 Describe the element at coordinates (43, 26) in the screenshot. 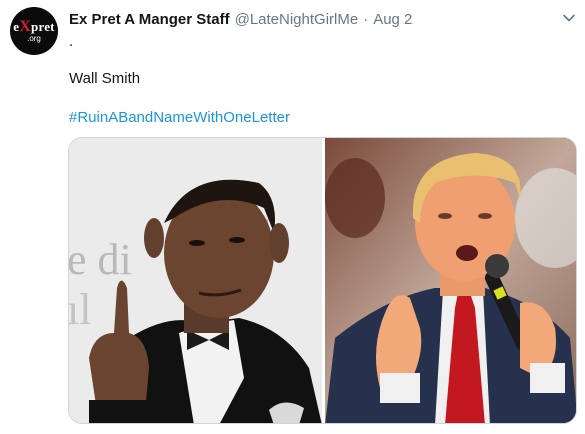

I see `logo-suffix: pret` at that location.